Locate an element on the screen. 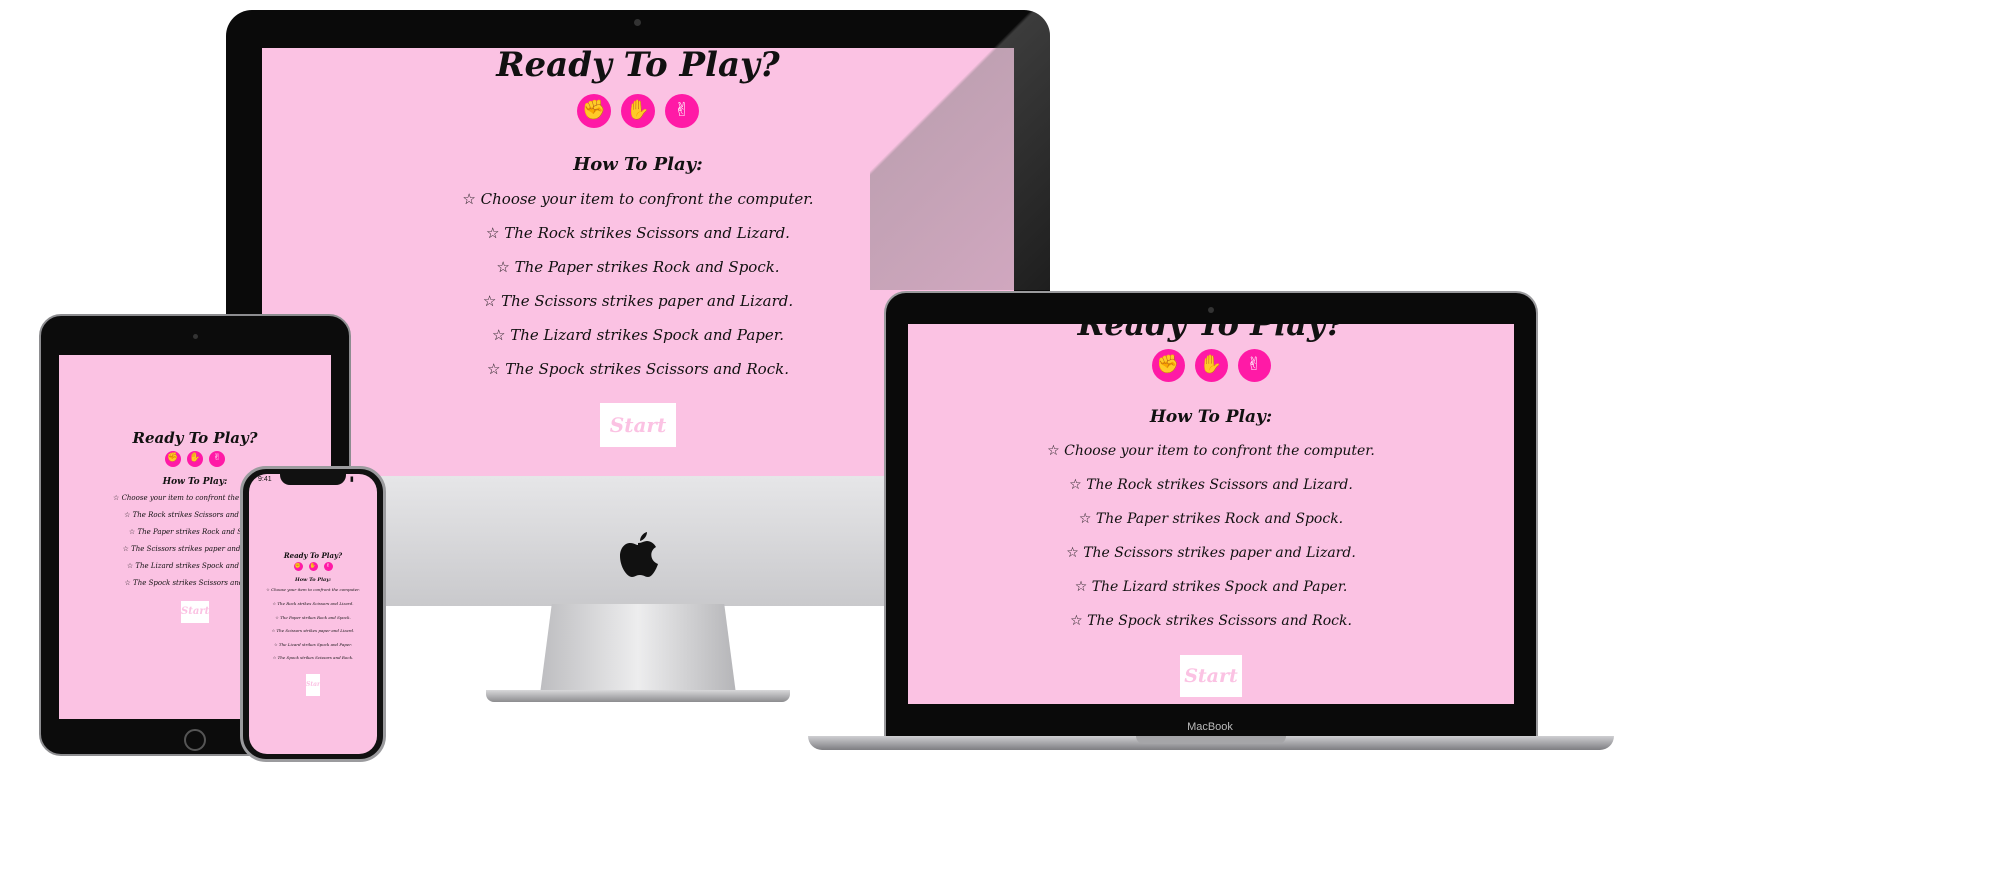 The height and width of the screenshot is (874, 2002). iphone-notch is located at coordinates (313, 478).